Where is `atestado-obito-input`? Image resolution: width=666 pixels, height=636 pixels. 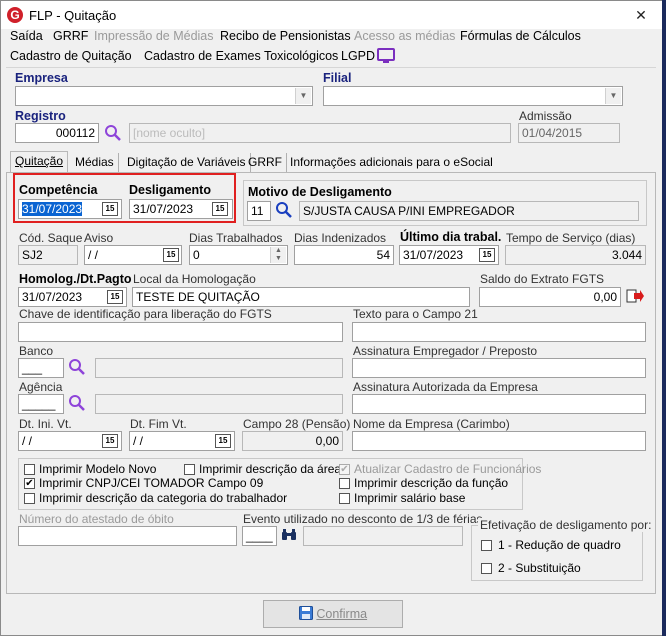
atestado-obito-input is located at coordinates (127, 536).